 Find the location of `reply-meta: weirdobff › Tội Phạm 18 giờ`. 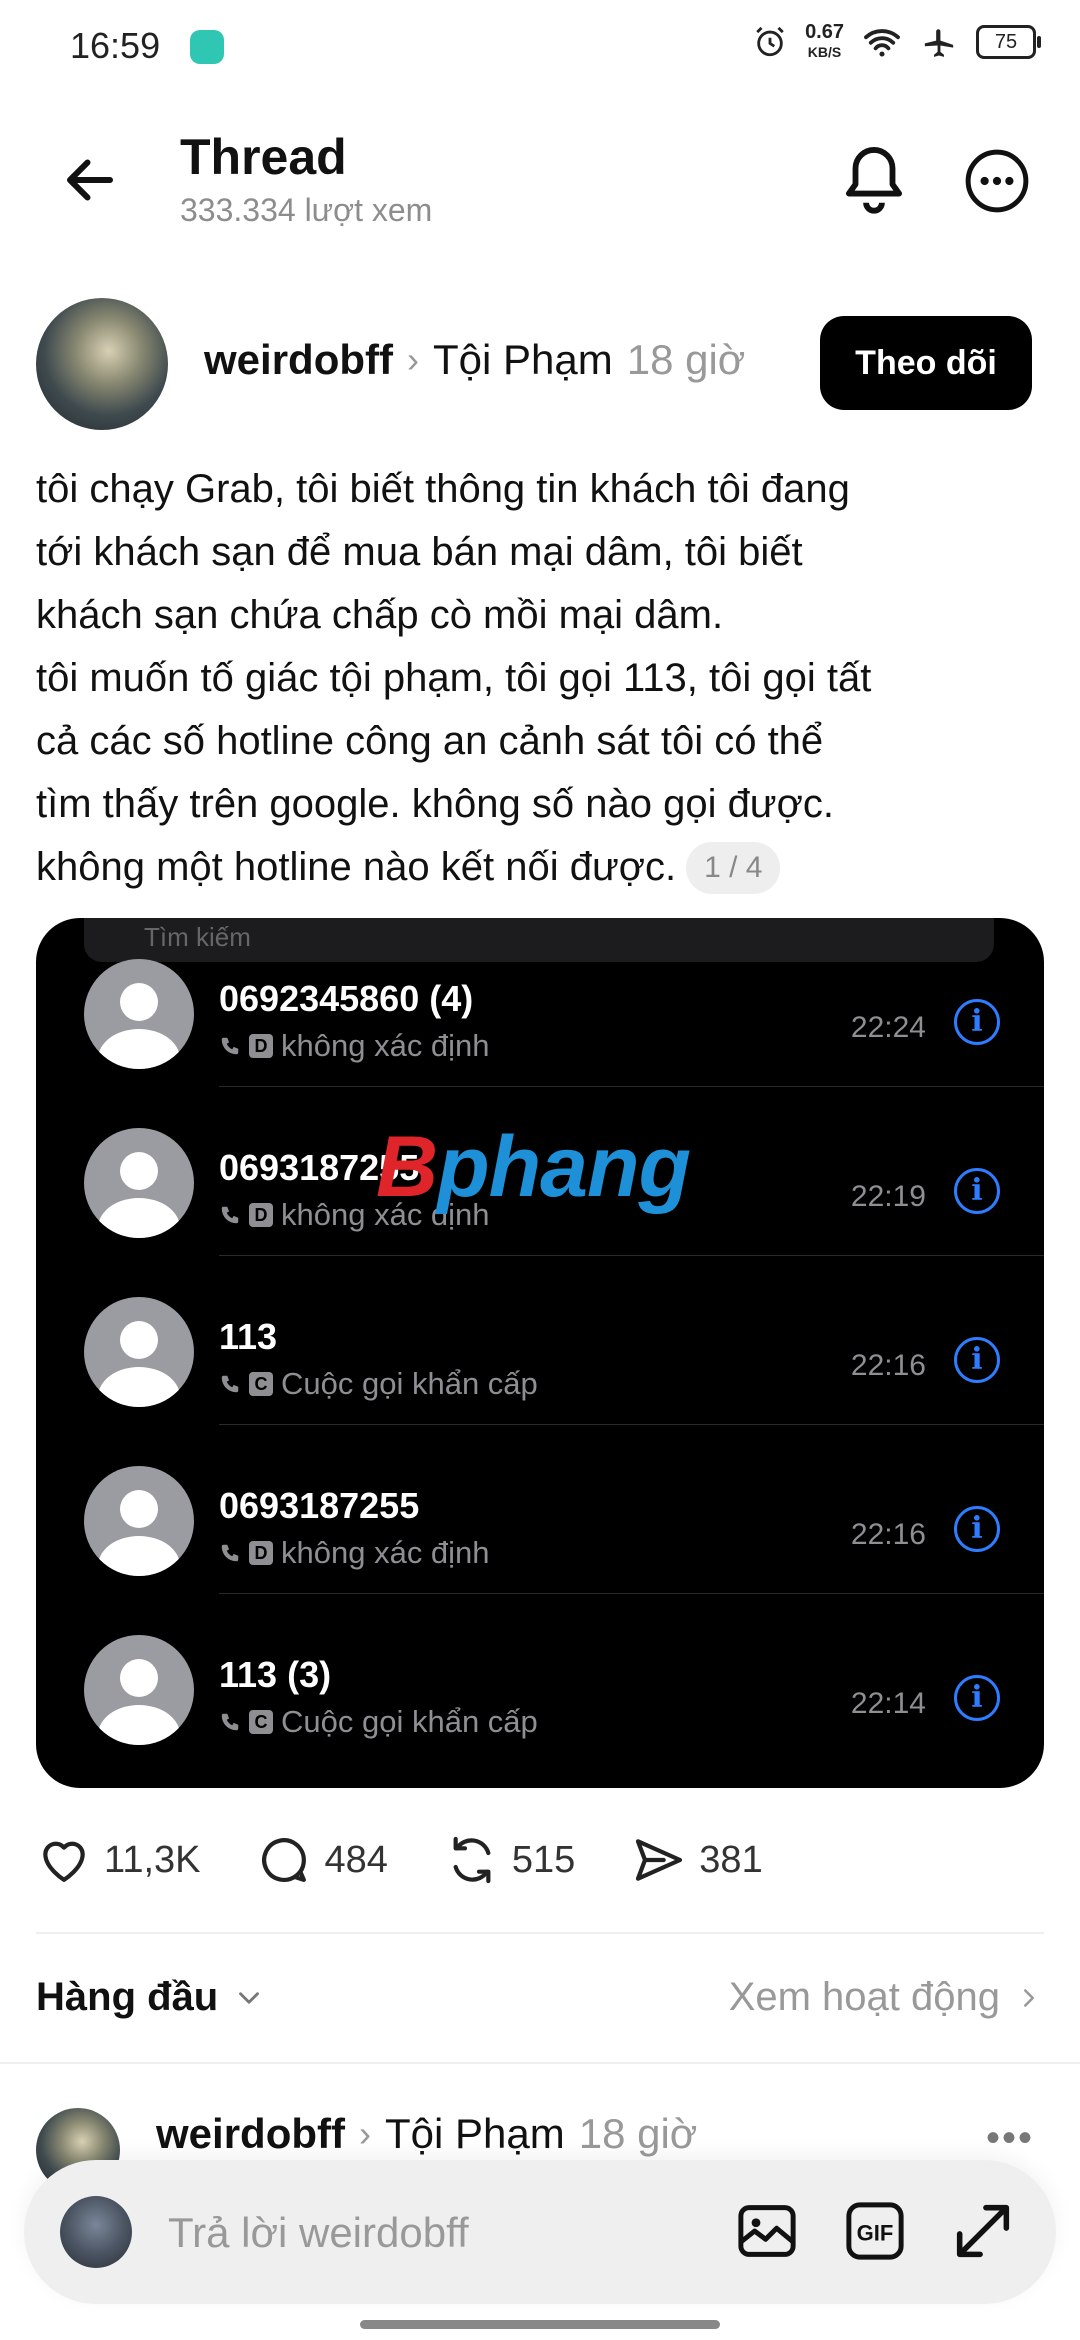

reply-meta: weirdobff › Tội Phạm 18 giờ is located at coordinates (426, 2134).